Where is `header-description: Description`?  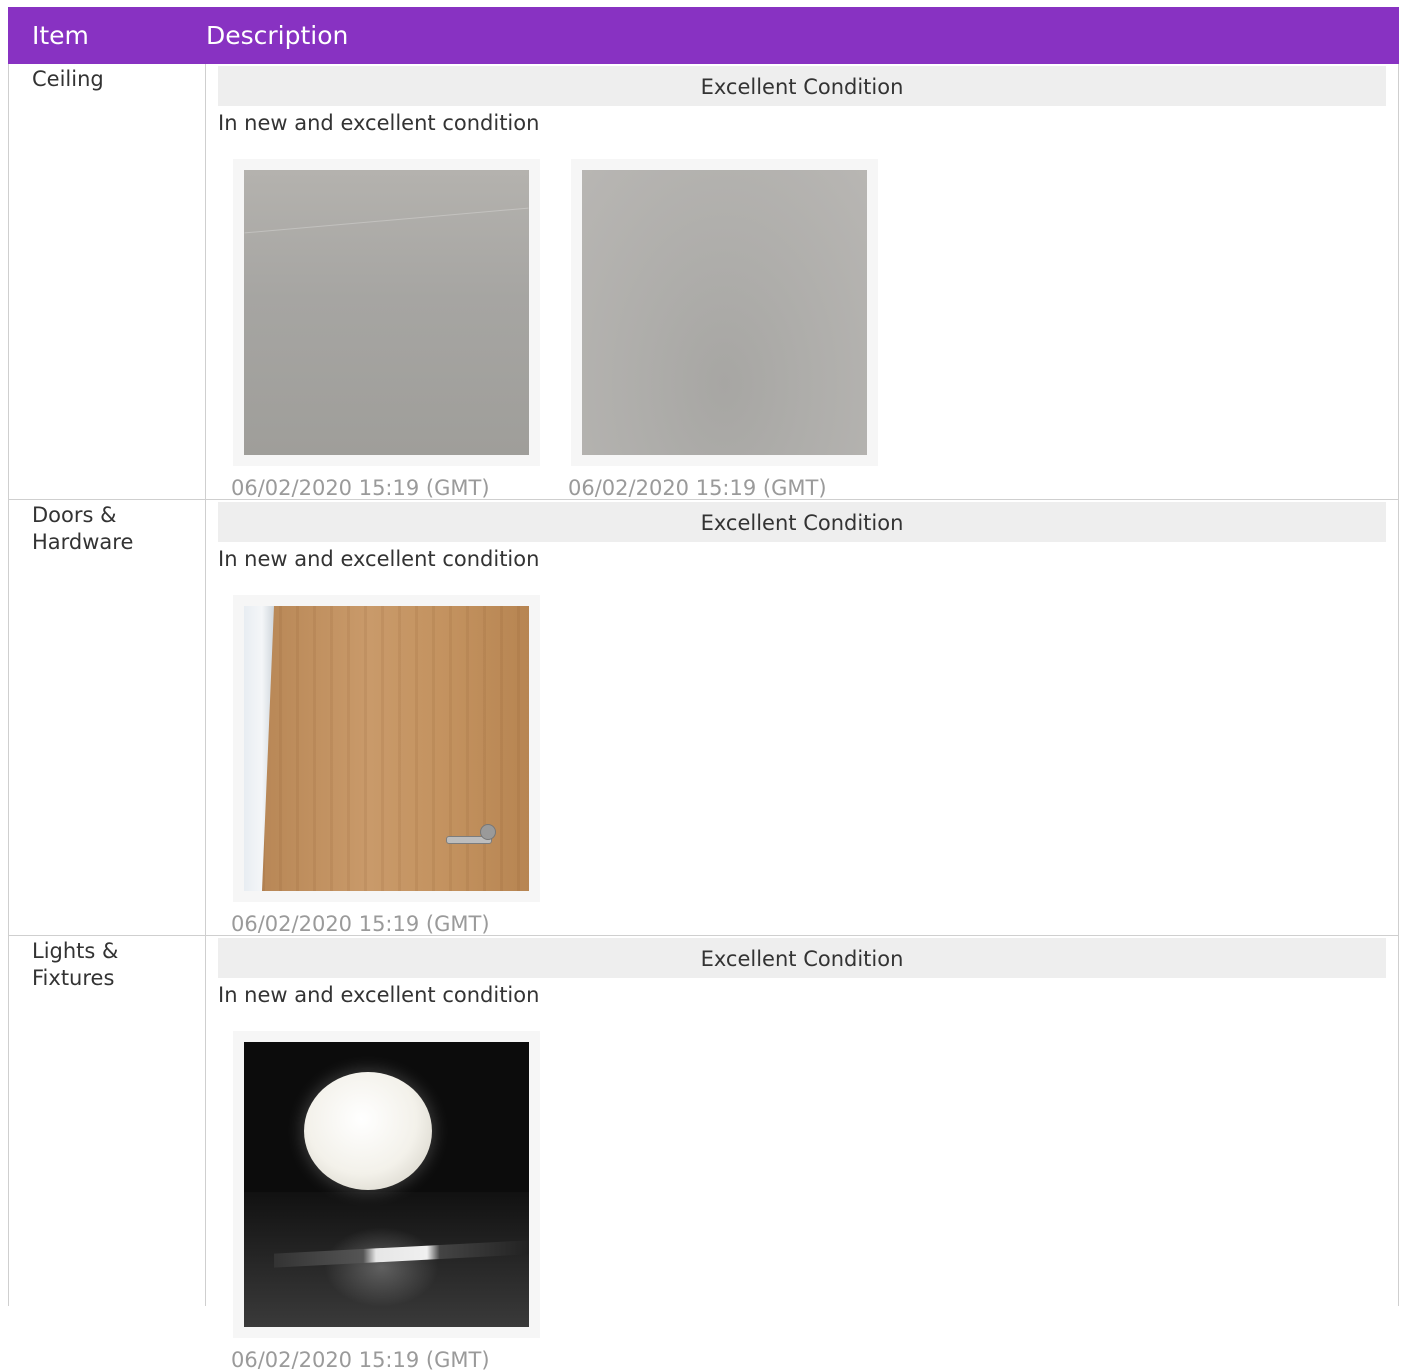
header-description: Description is located at coordinates (277, 35).